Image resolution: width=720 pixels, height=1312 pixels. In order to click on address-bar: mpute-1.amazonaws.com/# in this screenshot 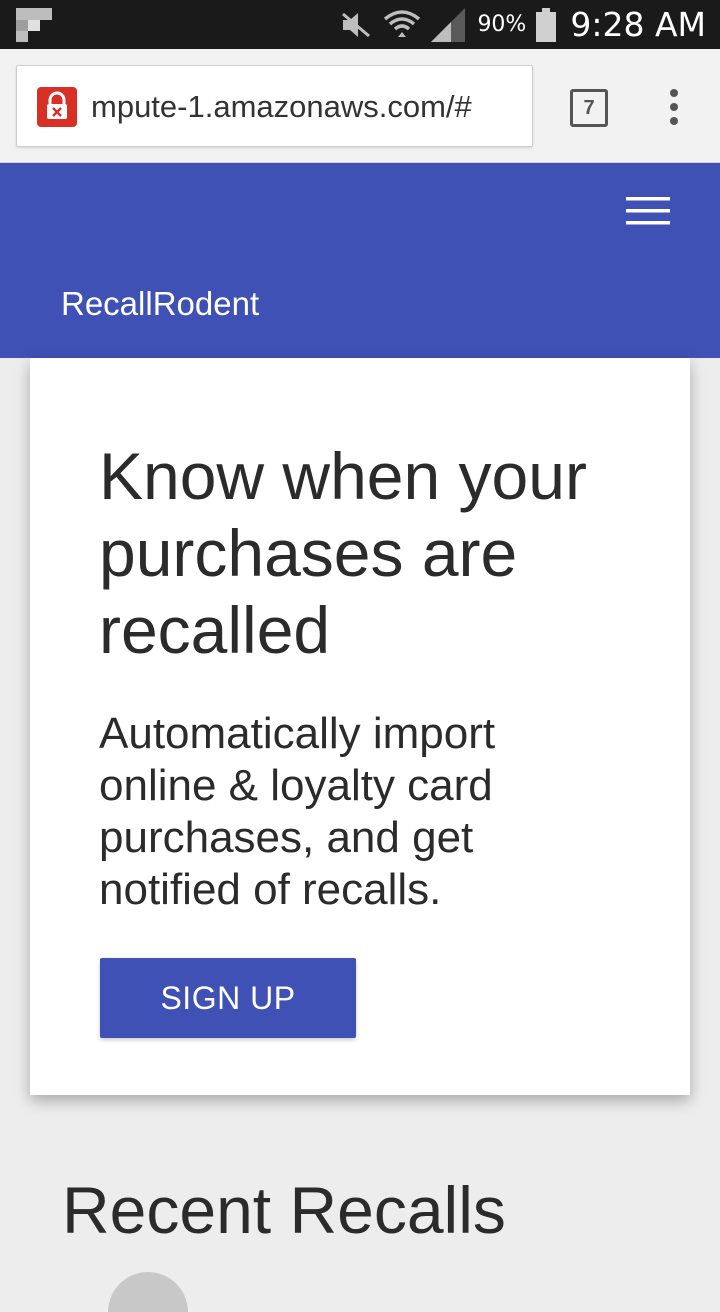, I will do `click(274, 106)`.